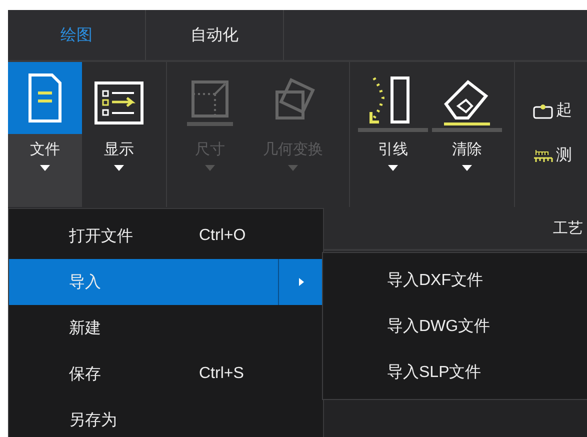 This screenshot has height=437, width=587. Describe the element at coordinates (45, 98) in the screenshot. I see `document-icon` at that location.